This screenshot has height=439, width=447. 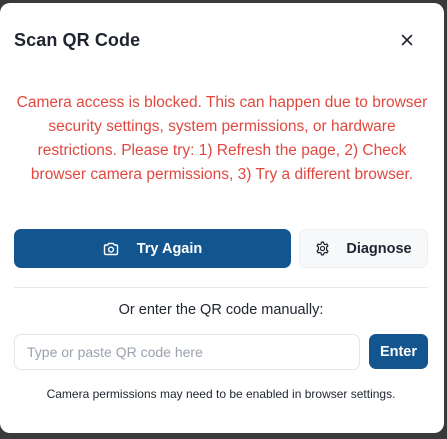 I want to click on divider, so click(x=221, y=287).